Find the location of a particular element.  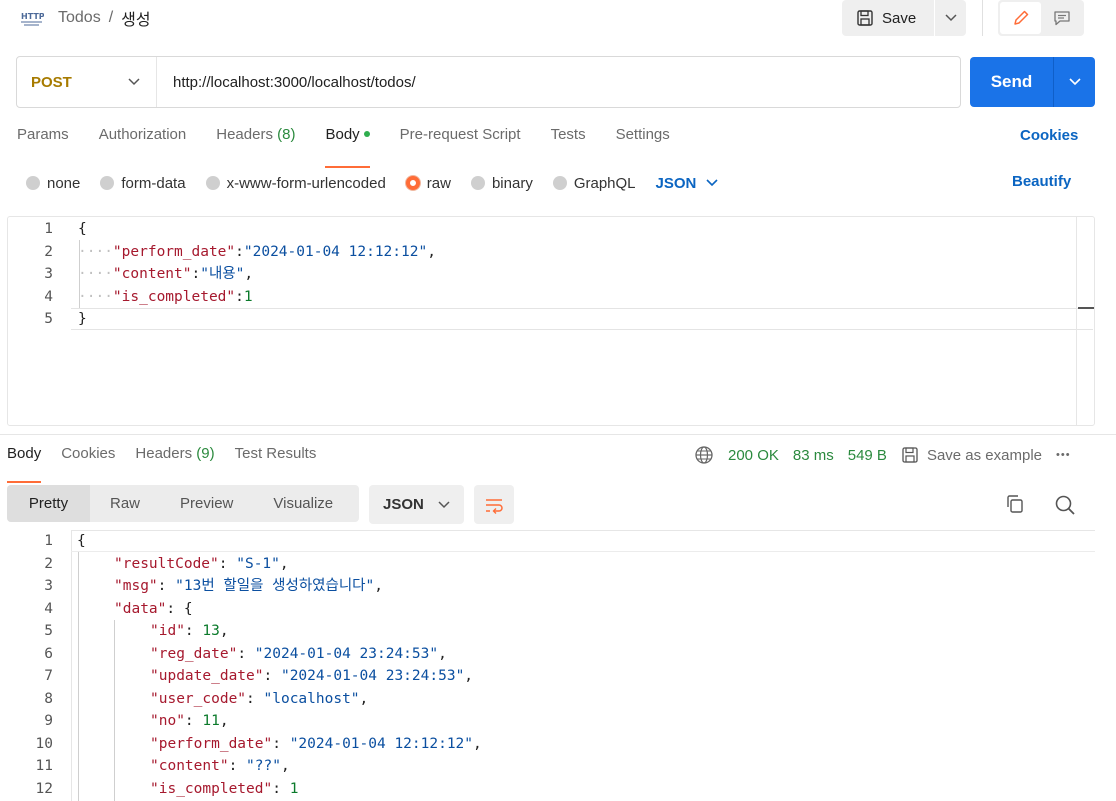

body-type-urlencoded: x-www-form-urlencoded is located at coordinates (295, 183).